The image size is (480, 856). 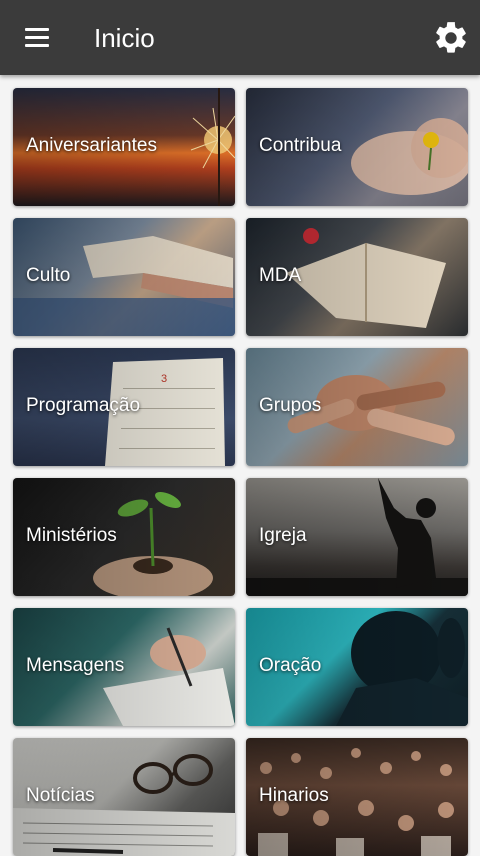 What do you see at coordinates (283, 535) in the screenshot?
I see `tile-label: Igreja` at bounding box center [283, 535].